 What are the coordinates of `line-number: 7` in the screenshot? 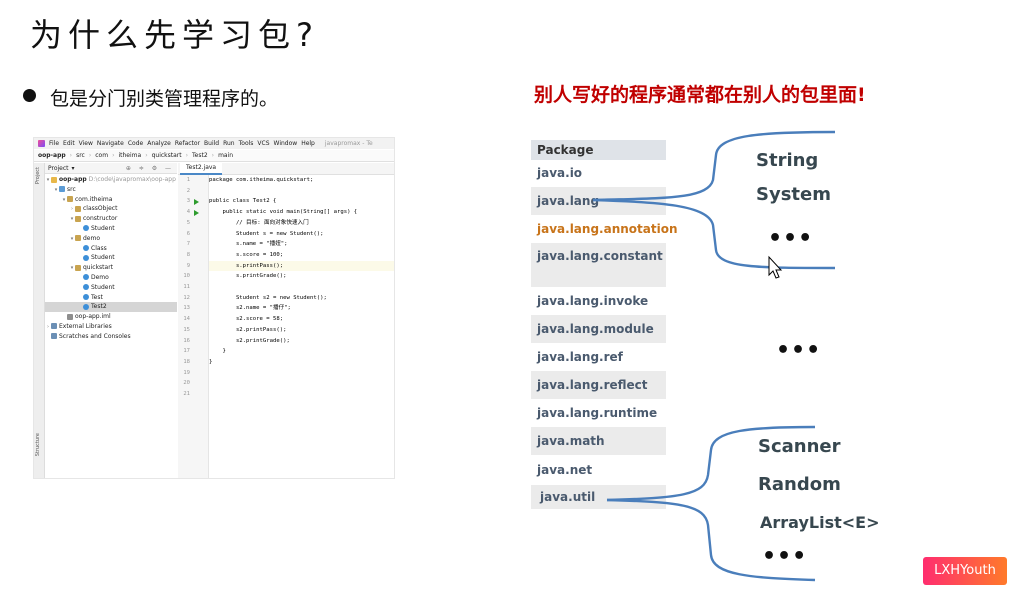 It's located at (188, 244).